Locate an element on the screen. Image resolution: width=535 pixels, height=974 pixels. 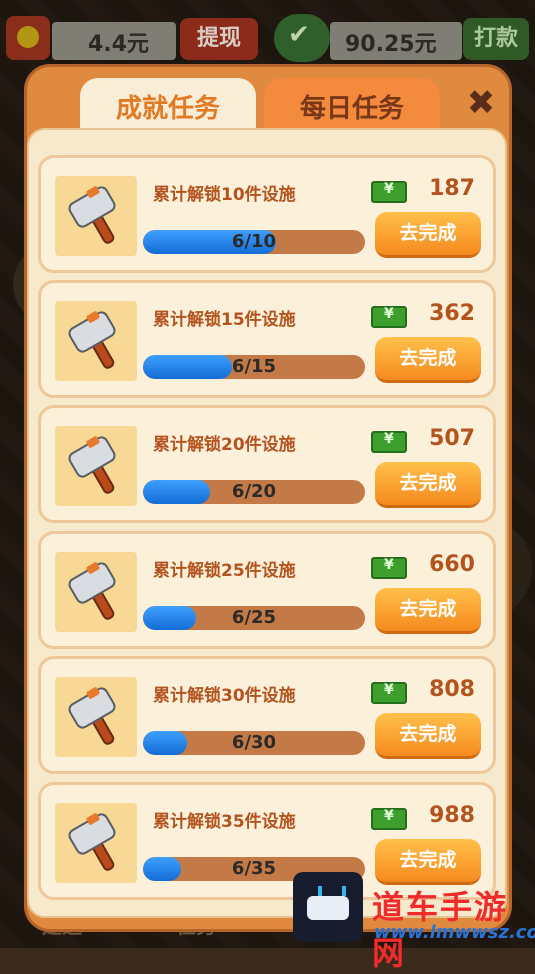
progress-text: 6/30 is located at coordinates (254, 742).